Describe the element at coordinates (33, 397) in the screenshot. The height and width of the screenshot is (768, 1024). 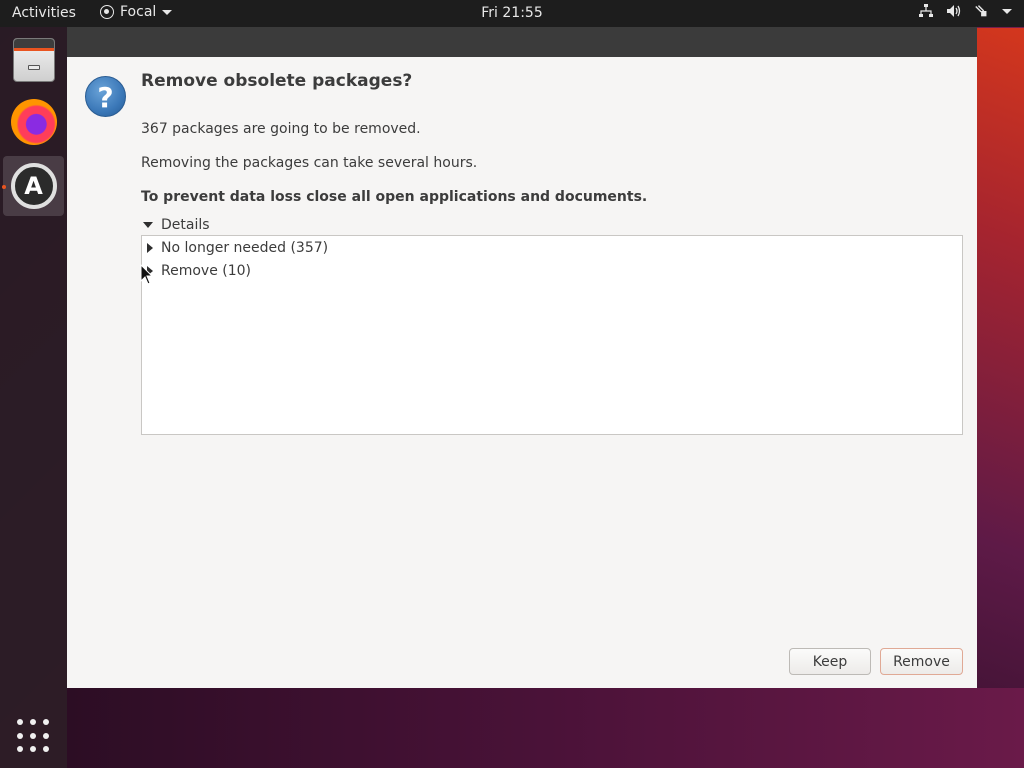
I see `dock: A` at that location.